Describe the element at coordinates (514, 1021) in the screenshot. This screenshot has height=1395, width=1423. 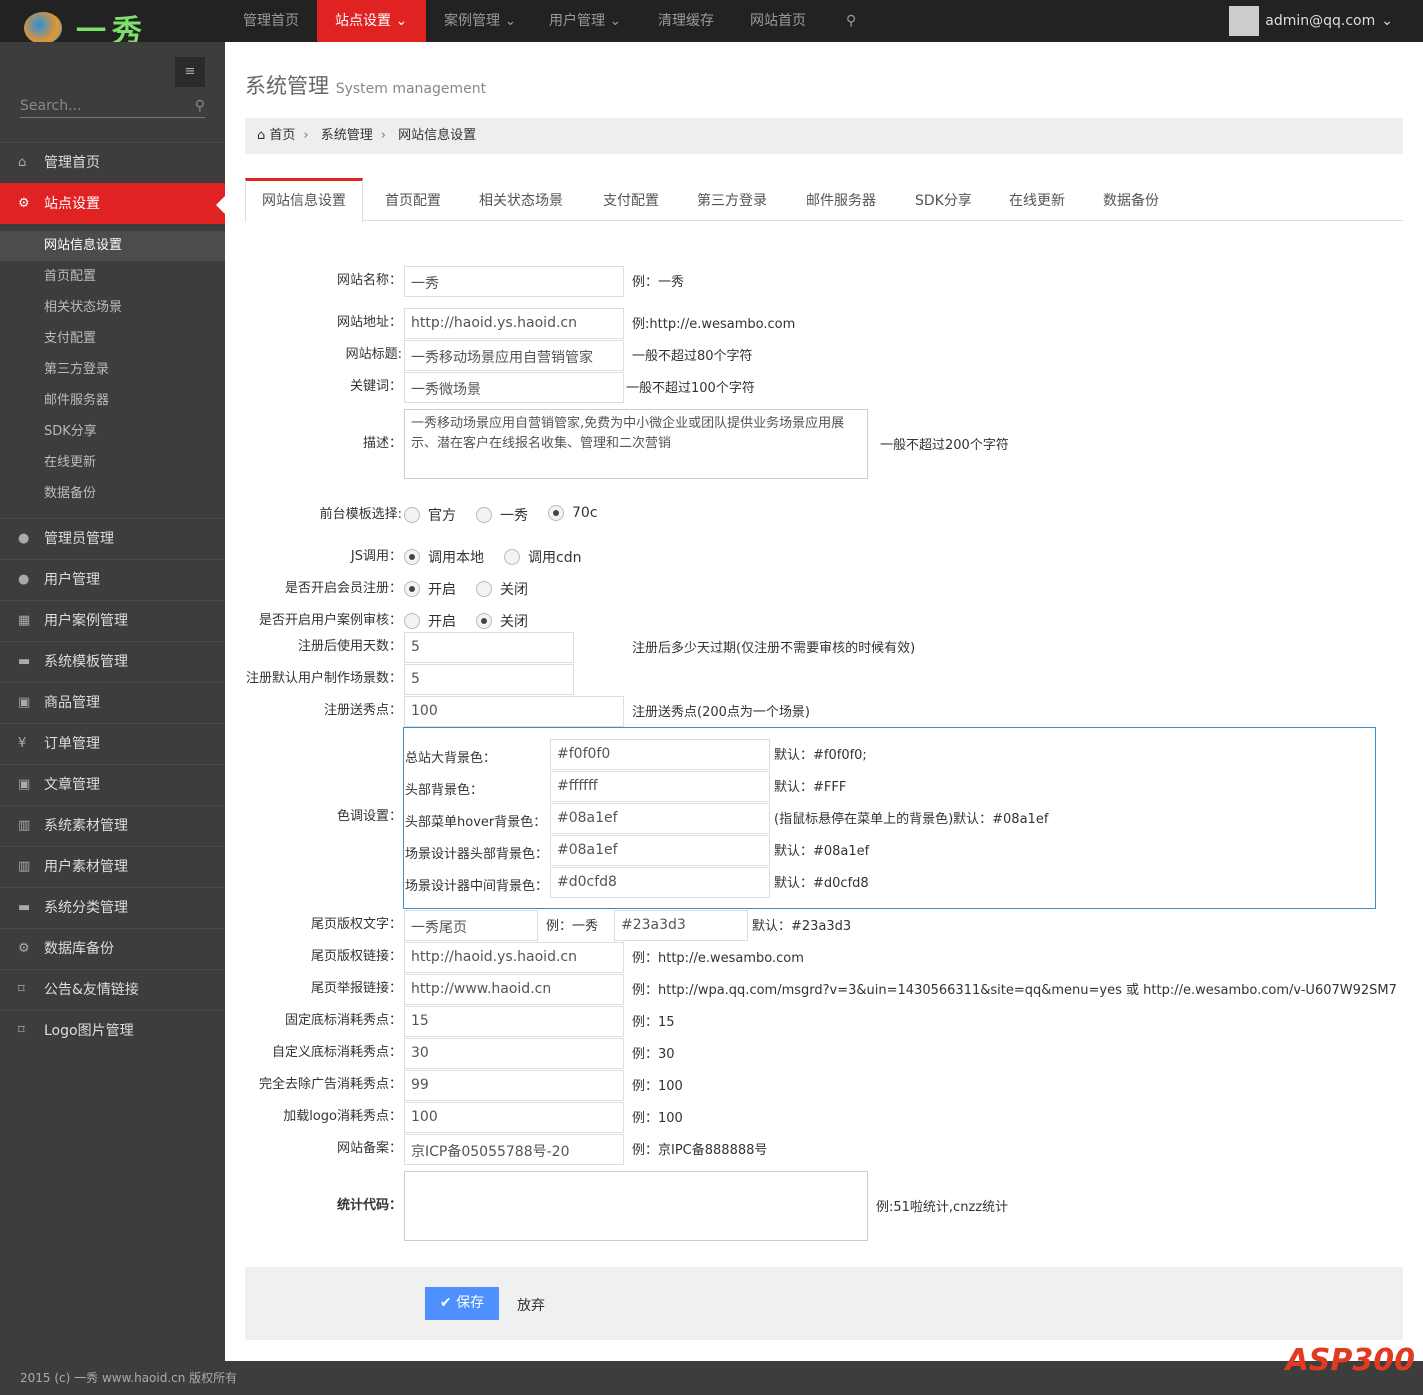
I see `text-input: 15` at that location.